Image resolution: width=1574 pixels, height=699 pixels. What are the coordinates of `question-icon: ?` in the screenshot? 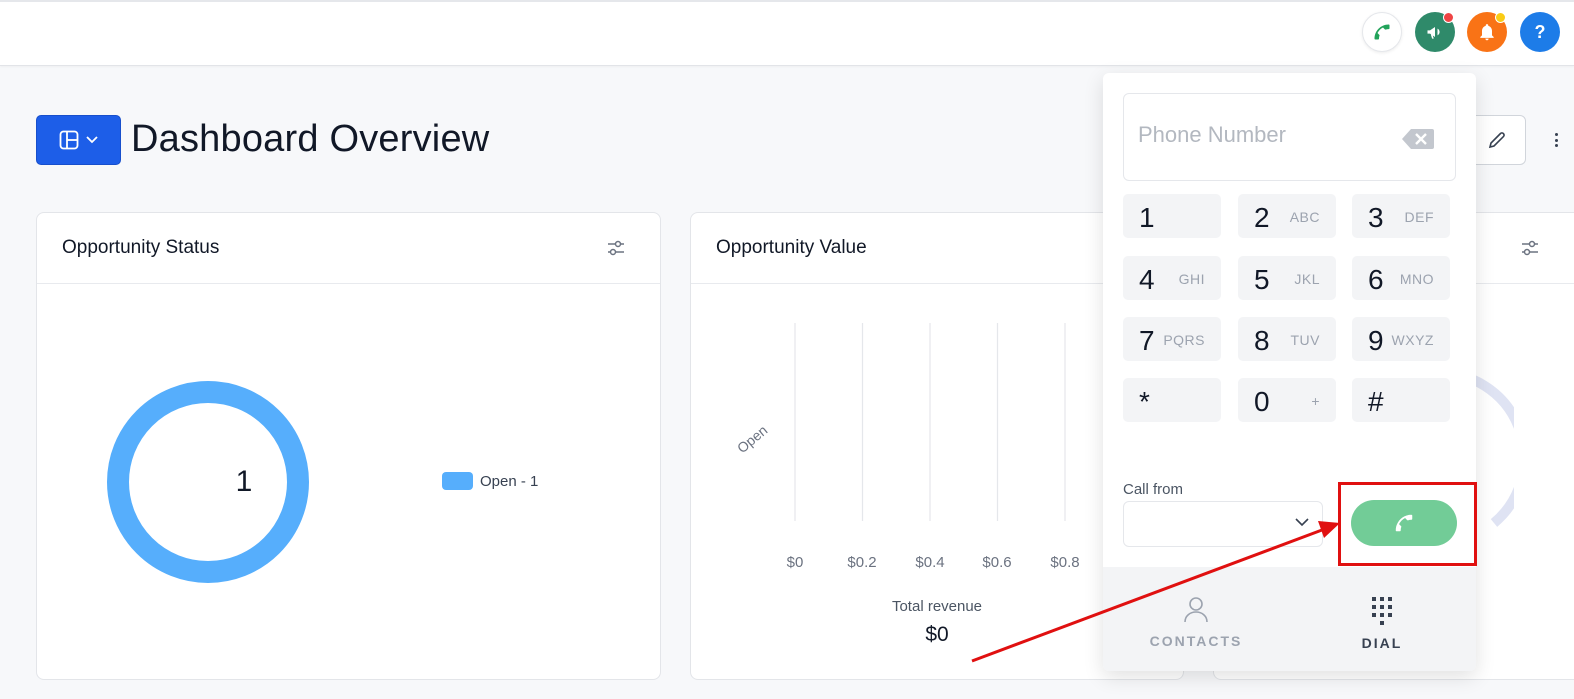 It's located at (1540, 31).